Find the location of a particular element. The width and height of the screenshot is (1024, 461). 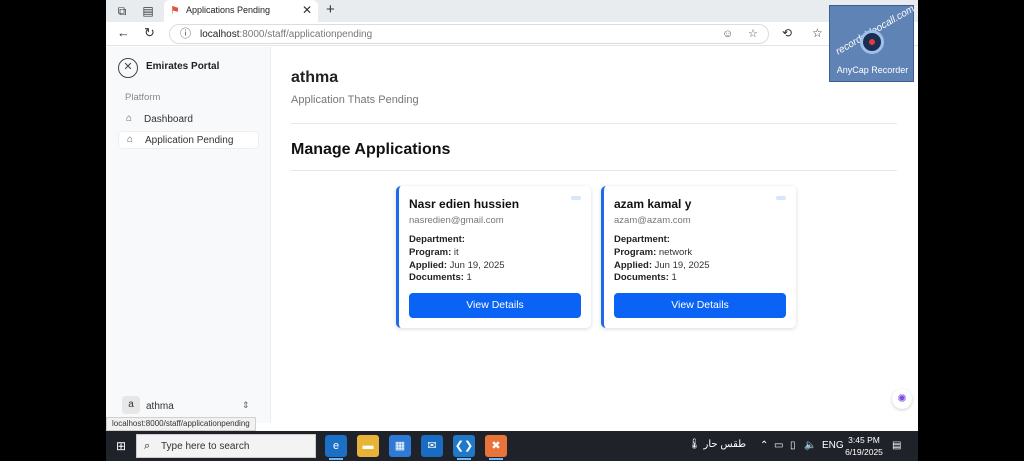

applicant-name: Nasr edien hussien is located at coordinates (464, 204).